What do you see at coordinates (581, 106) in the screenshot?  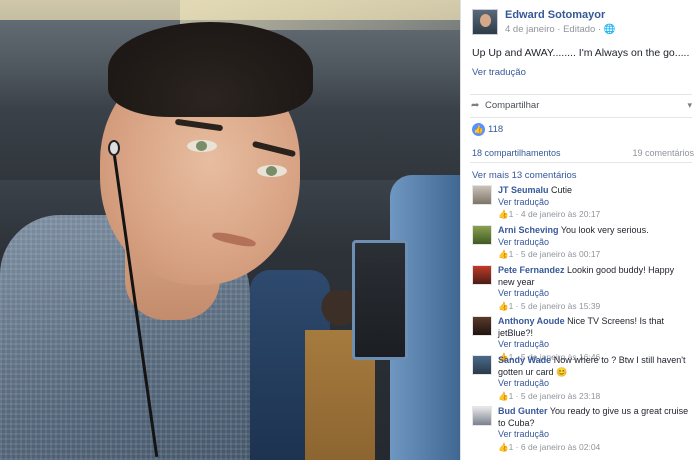 I see `share-bar: ➦ Compartilhar ▾` at bounding box center [581, 106].